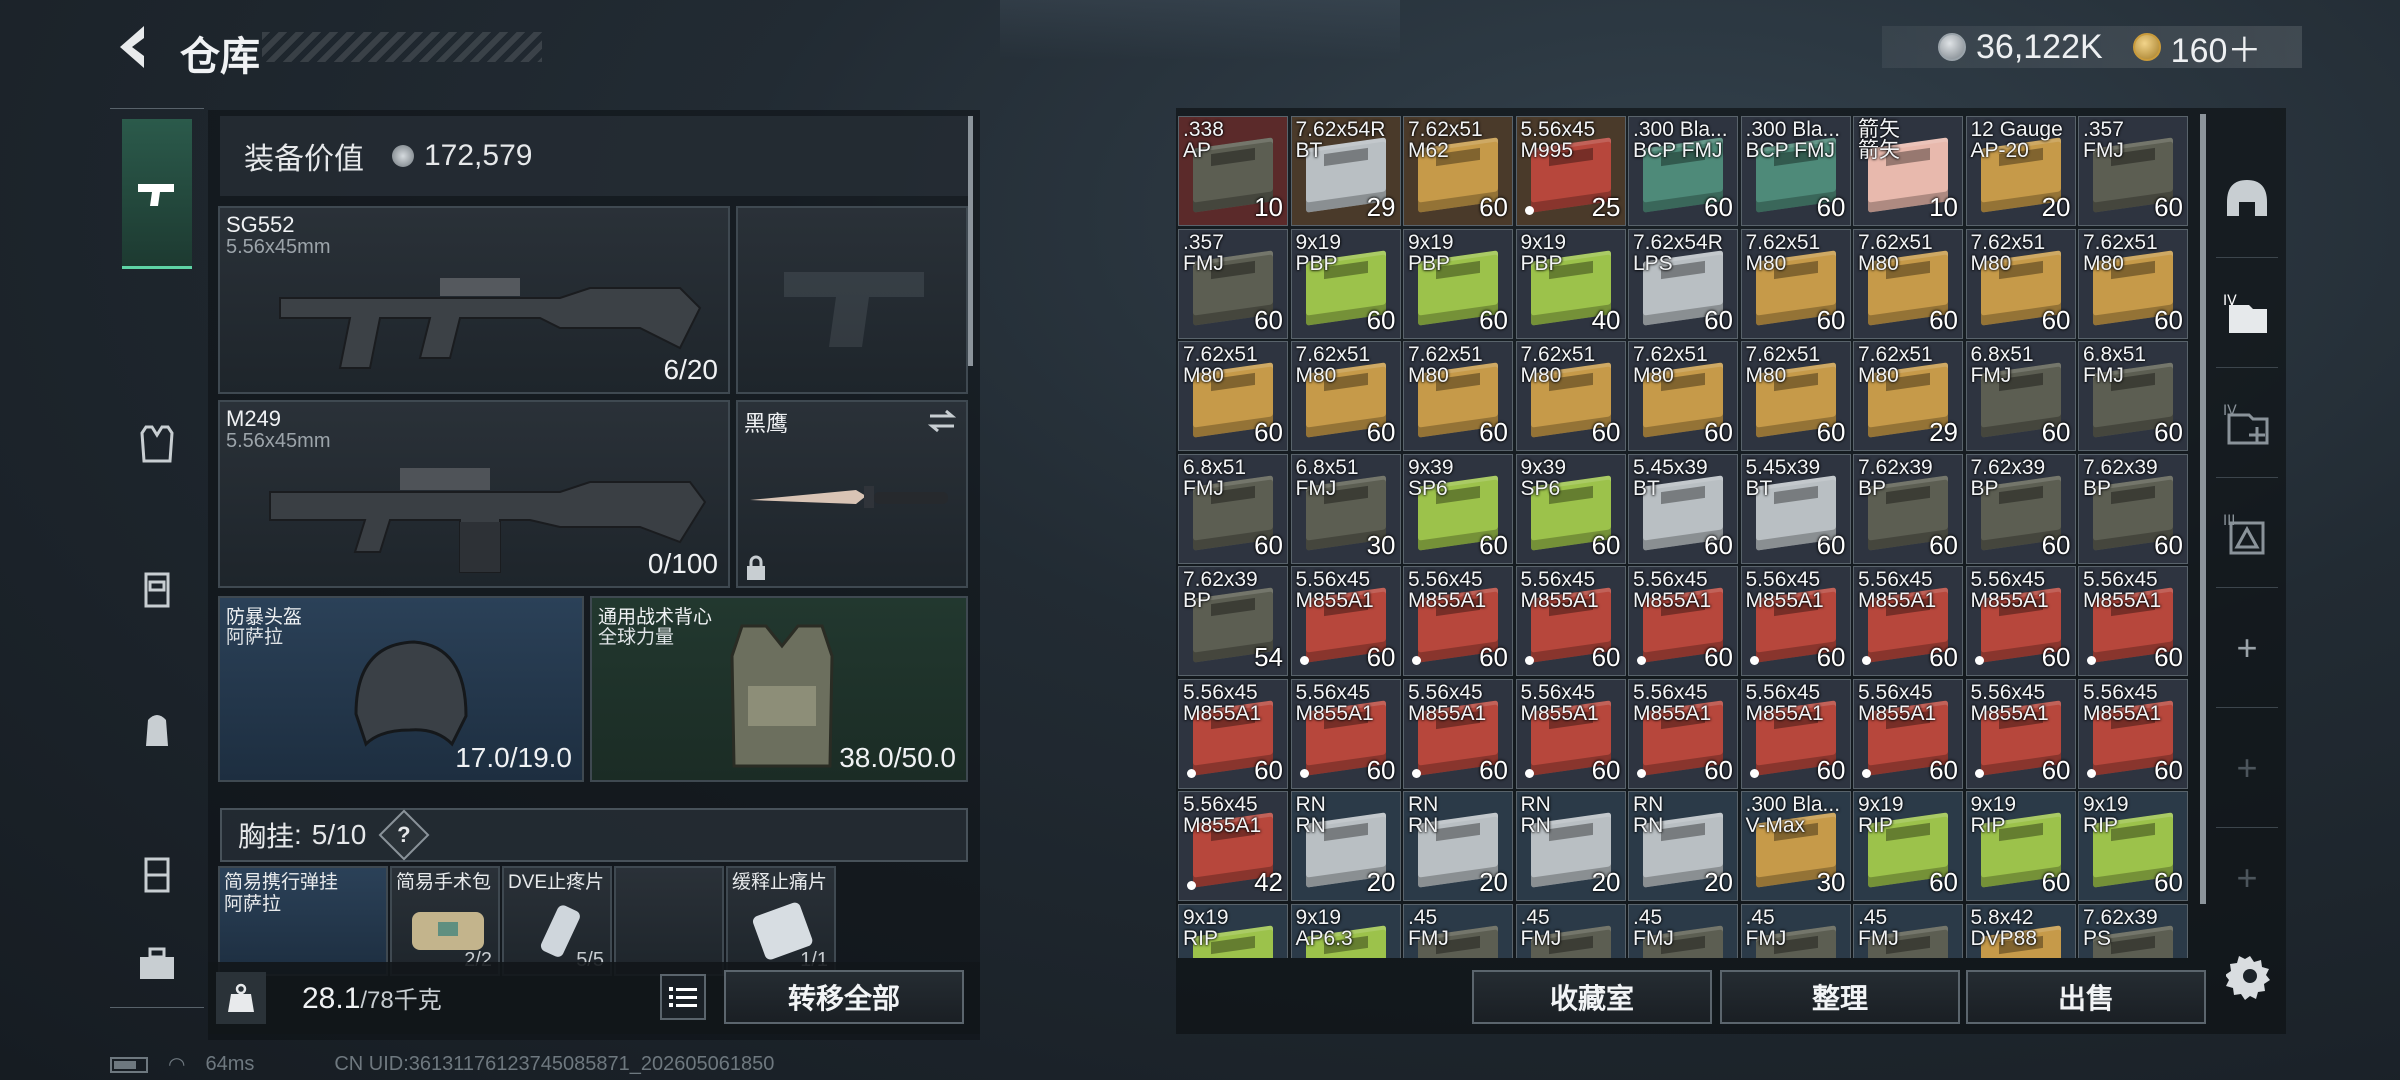 Image resolution: width=2400 pixels, height=1080 pixels. I want to click on back-arrow-icon, so click(135, 47).